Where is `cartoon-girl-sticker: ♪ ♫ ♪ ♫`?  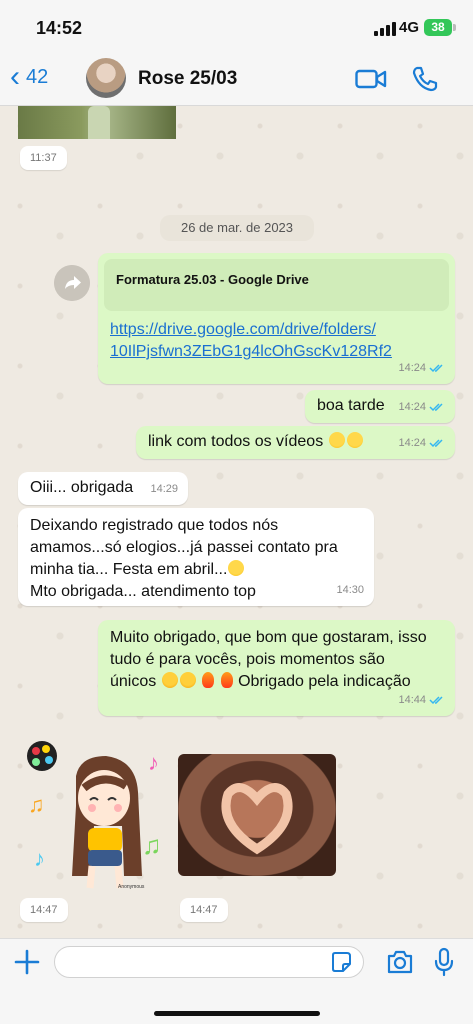
cartoon-girl-sticker: ♪ ♫ ♪ ♫ is located at coordinates (99, 816).